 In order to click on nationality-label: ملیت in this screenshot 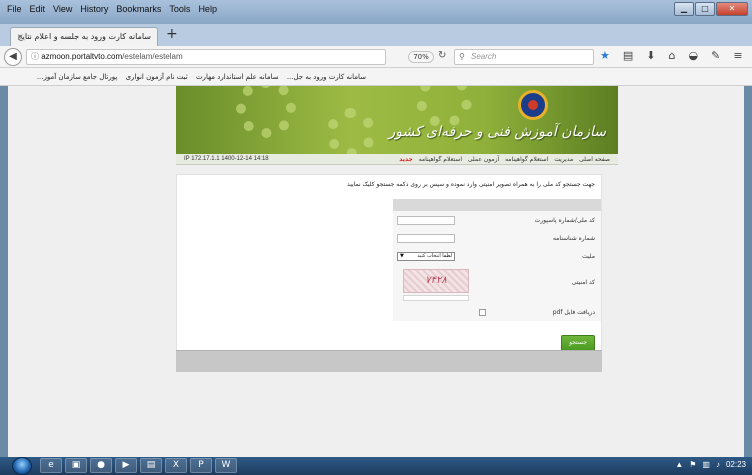, I will do `click(588, 256)`.